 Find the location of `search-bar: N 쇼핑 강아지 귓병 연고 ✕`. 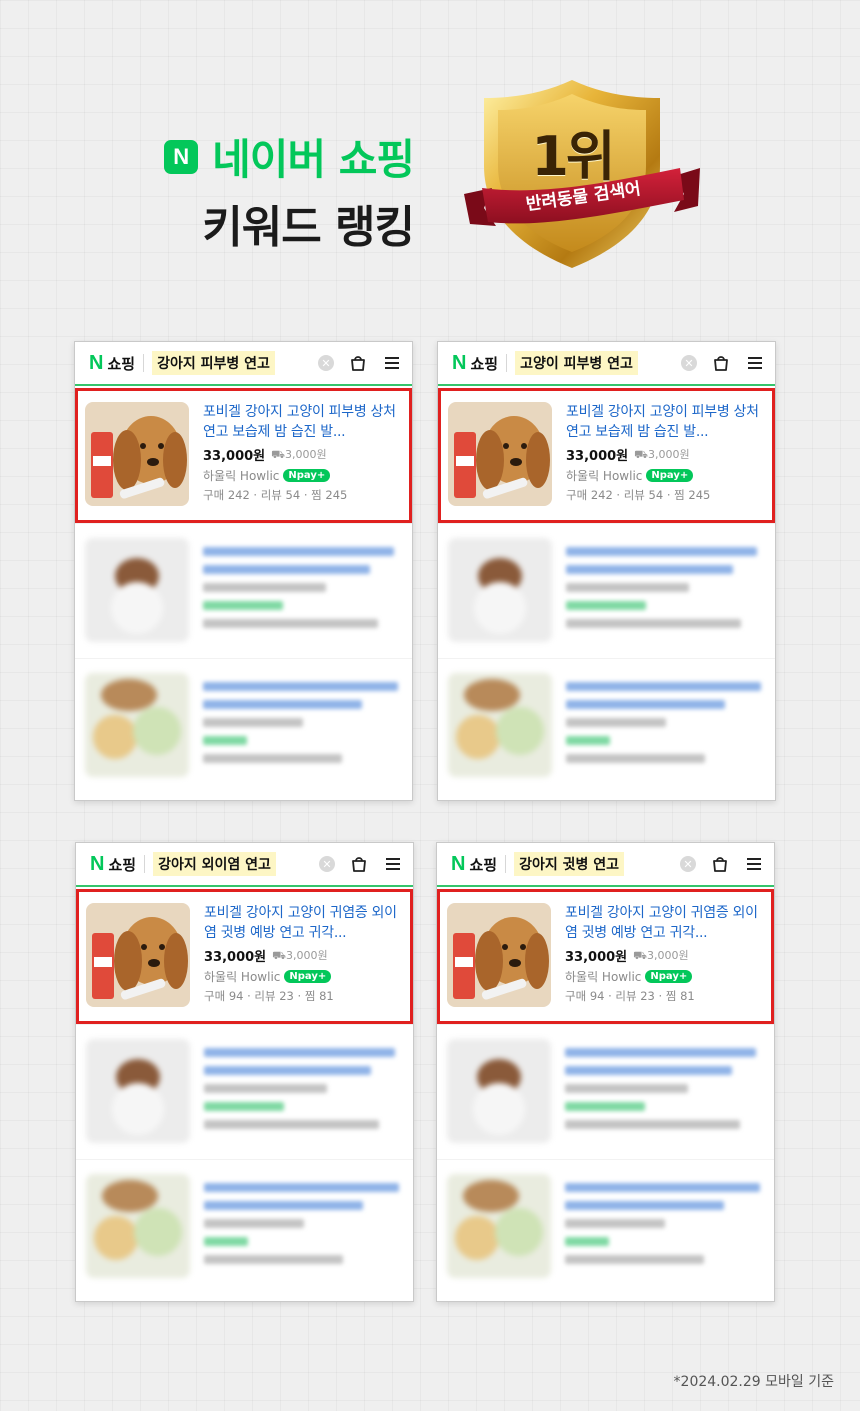

search-bar: N 쇼핑 강아지 귓병 연고 ✕ is located at coordinates (605, 865).